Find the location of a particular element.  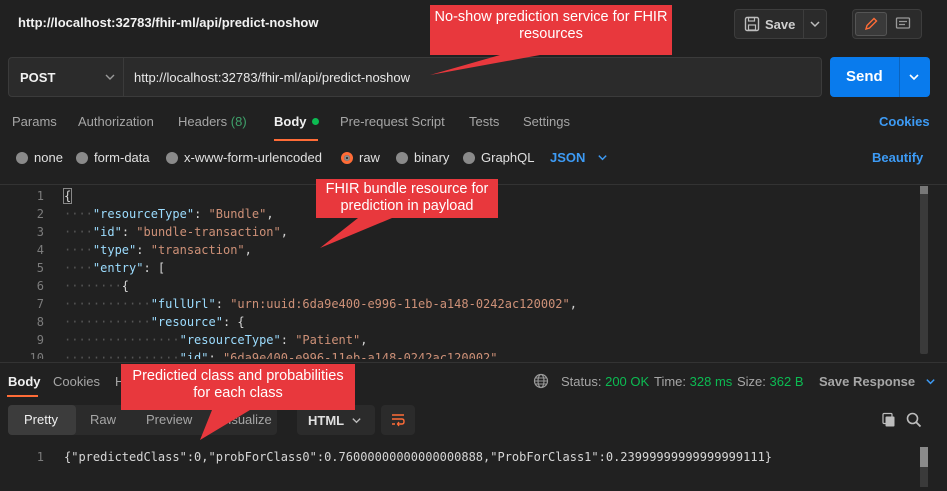

callout-pointer-result is located at coordinates (225, 425).